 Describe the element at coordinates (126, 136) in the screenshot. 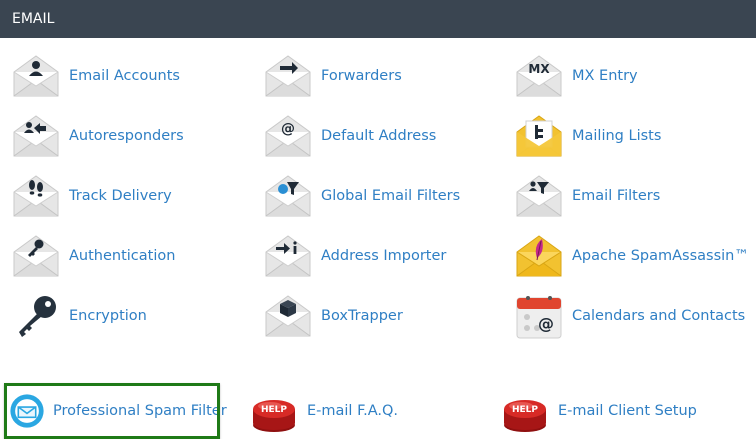

I see `autoresponders-label: Autoresponders` at that location.